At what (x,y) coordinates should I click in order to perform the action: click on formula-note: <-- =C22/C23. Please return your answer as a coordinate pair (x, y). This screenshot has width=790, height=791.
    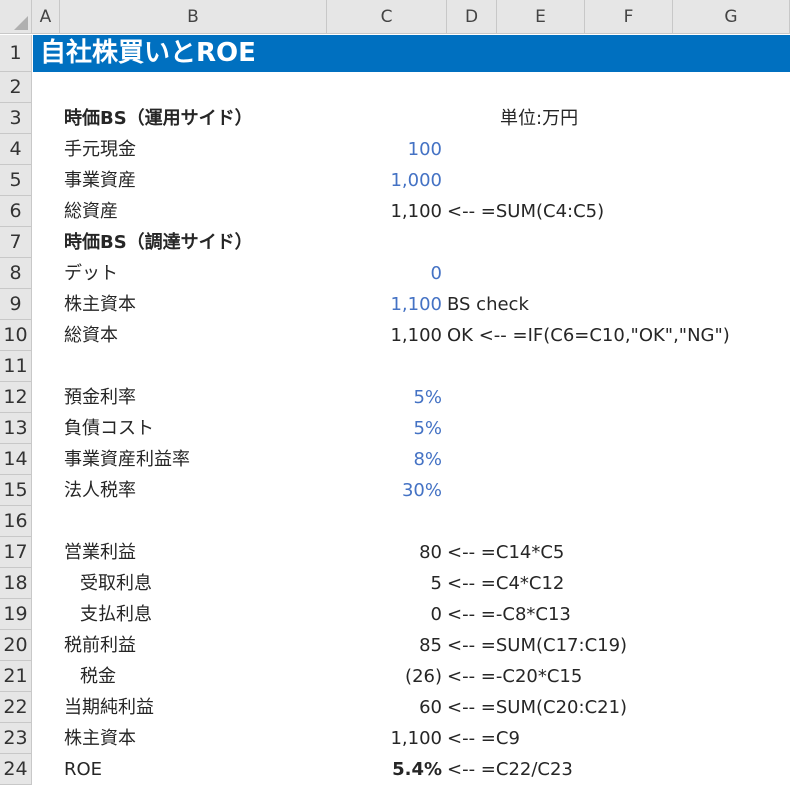
    Looking at the image, I should click on (510, 769).